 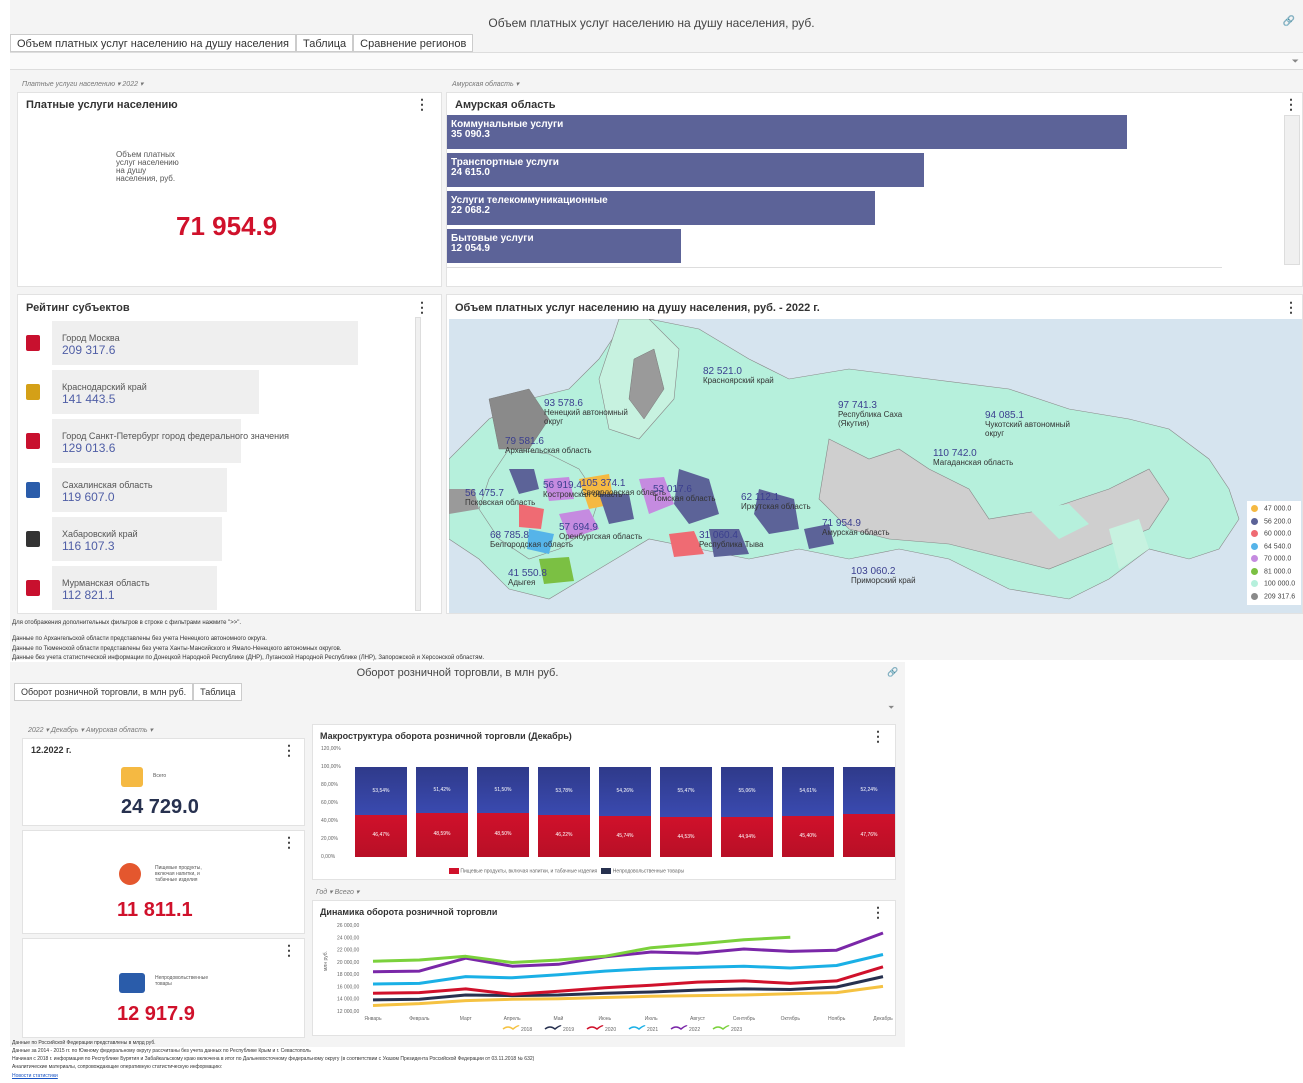 I want to click on stacked-bar: 54,61% 45,40%, so click(x=808, y=812).